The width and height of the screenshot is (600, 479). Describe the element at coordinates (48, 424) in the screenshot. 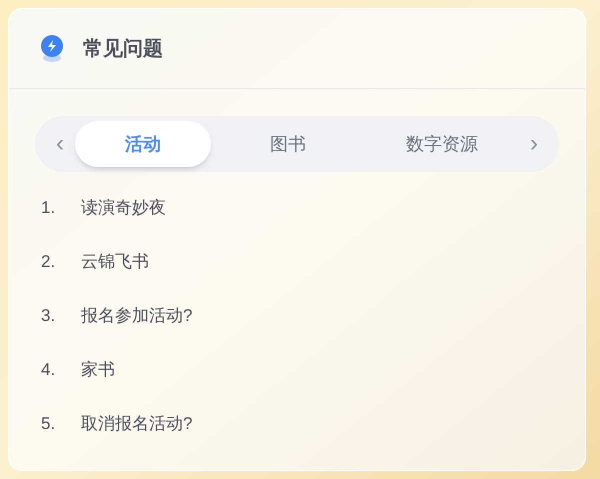

I see `list-number: 5.` at that location.